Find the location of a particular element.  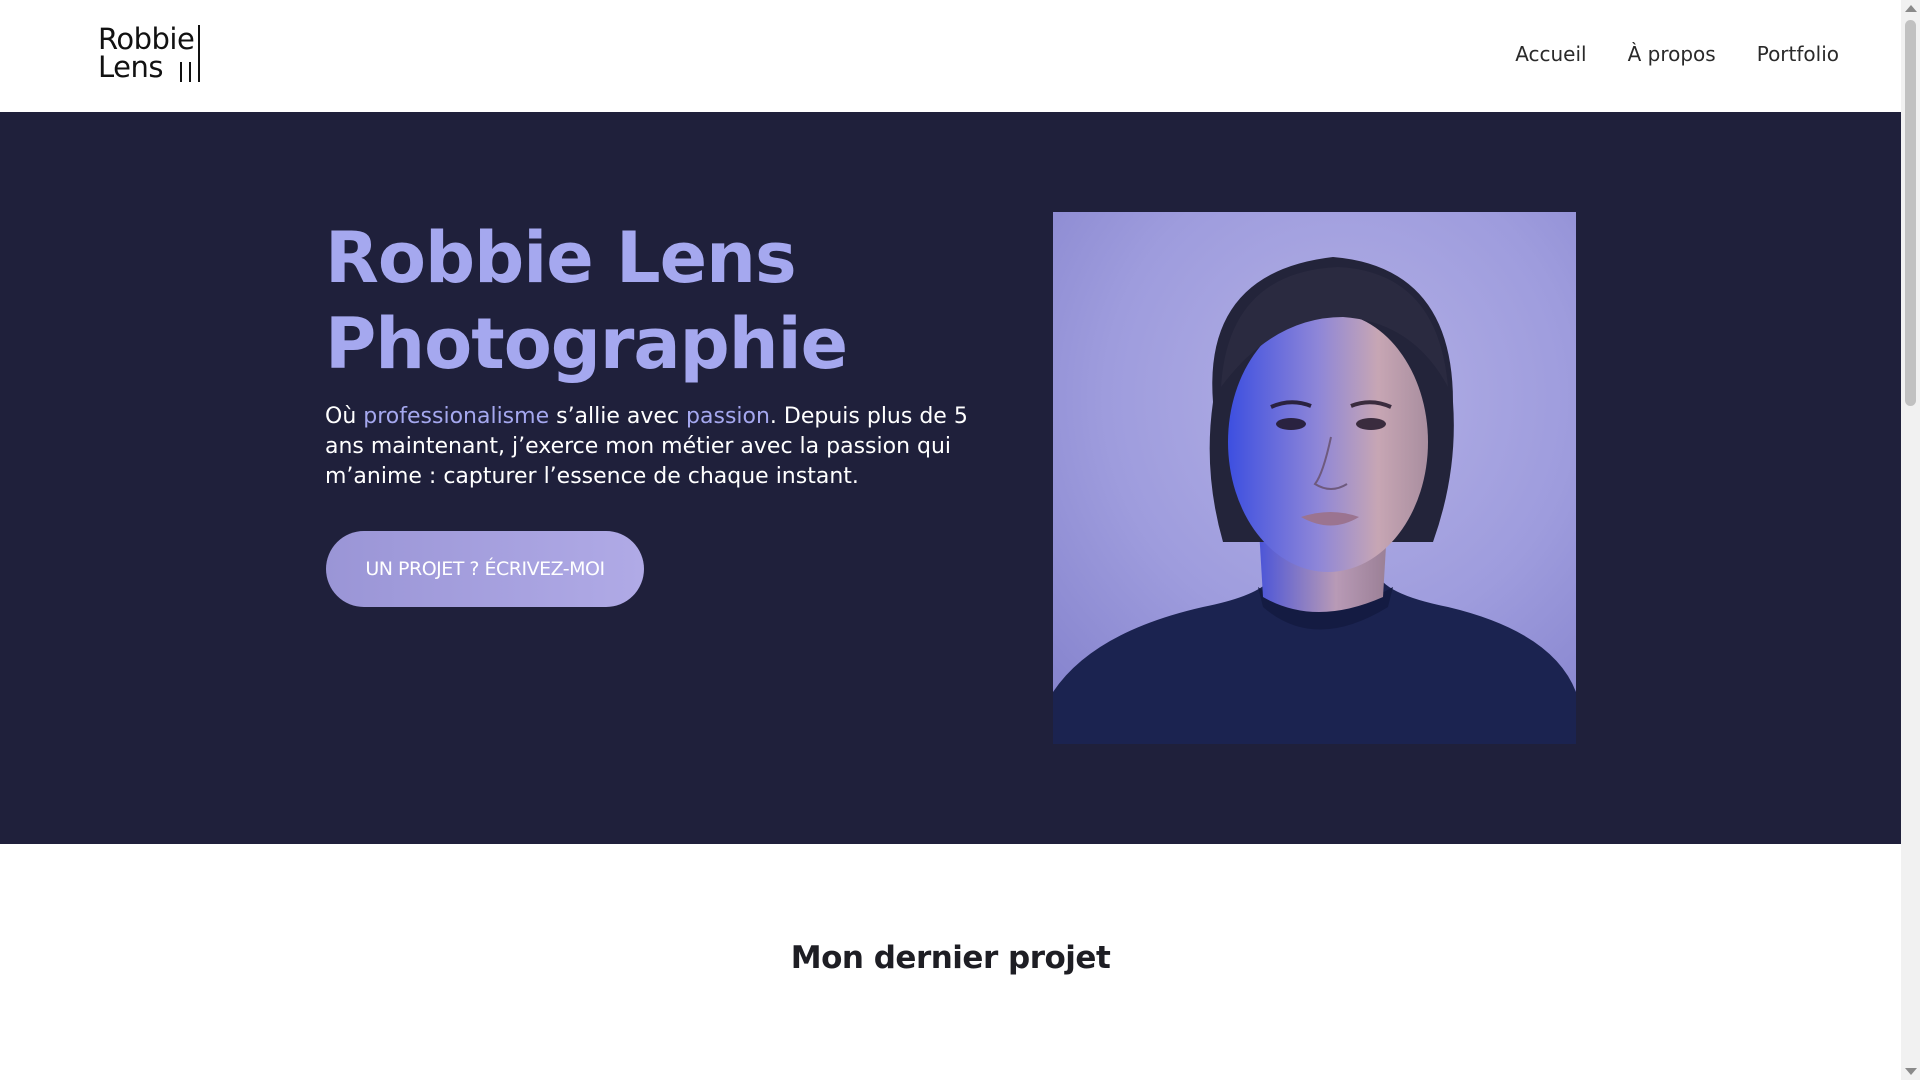

nav-item-portfolio: Portfolio is located at coordinates (1798, 54).